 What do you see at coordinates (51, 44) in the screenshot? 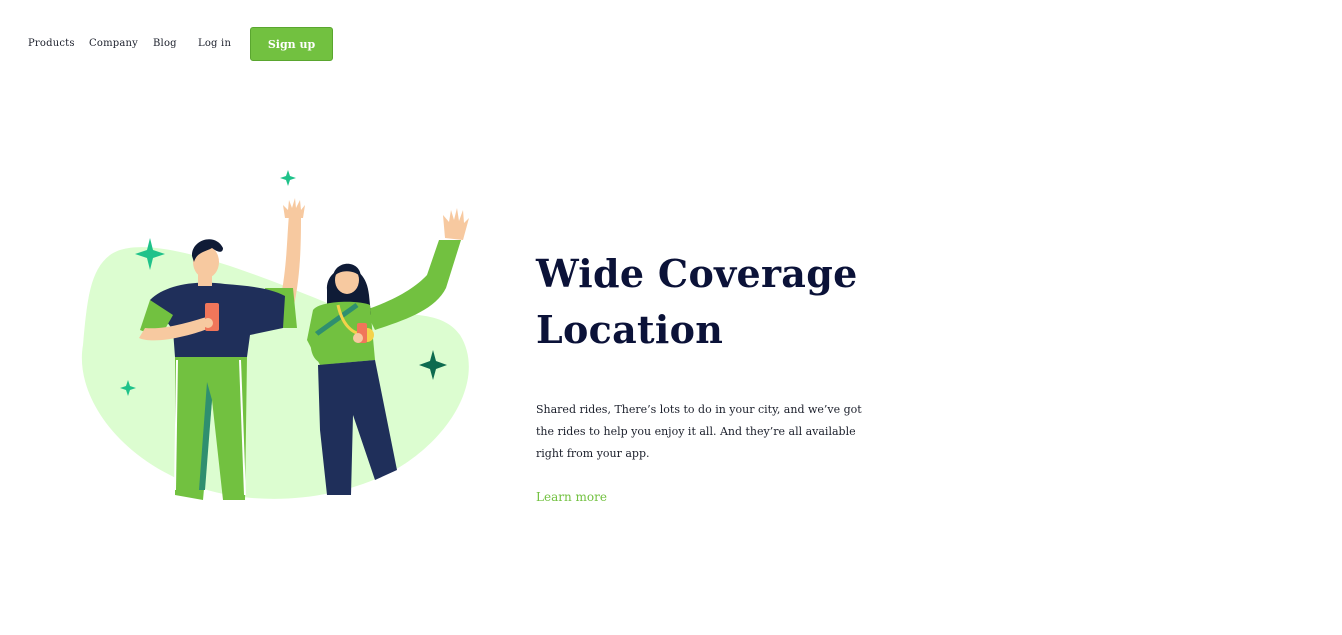
I see `nav-link-products: Products` at bounding box center [51, 44].